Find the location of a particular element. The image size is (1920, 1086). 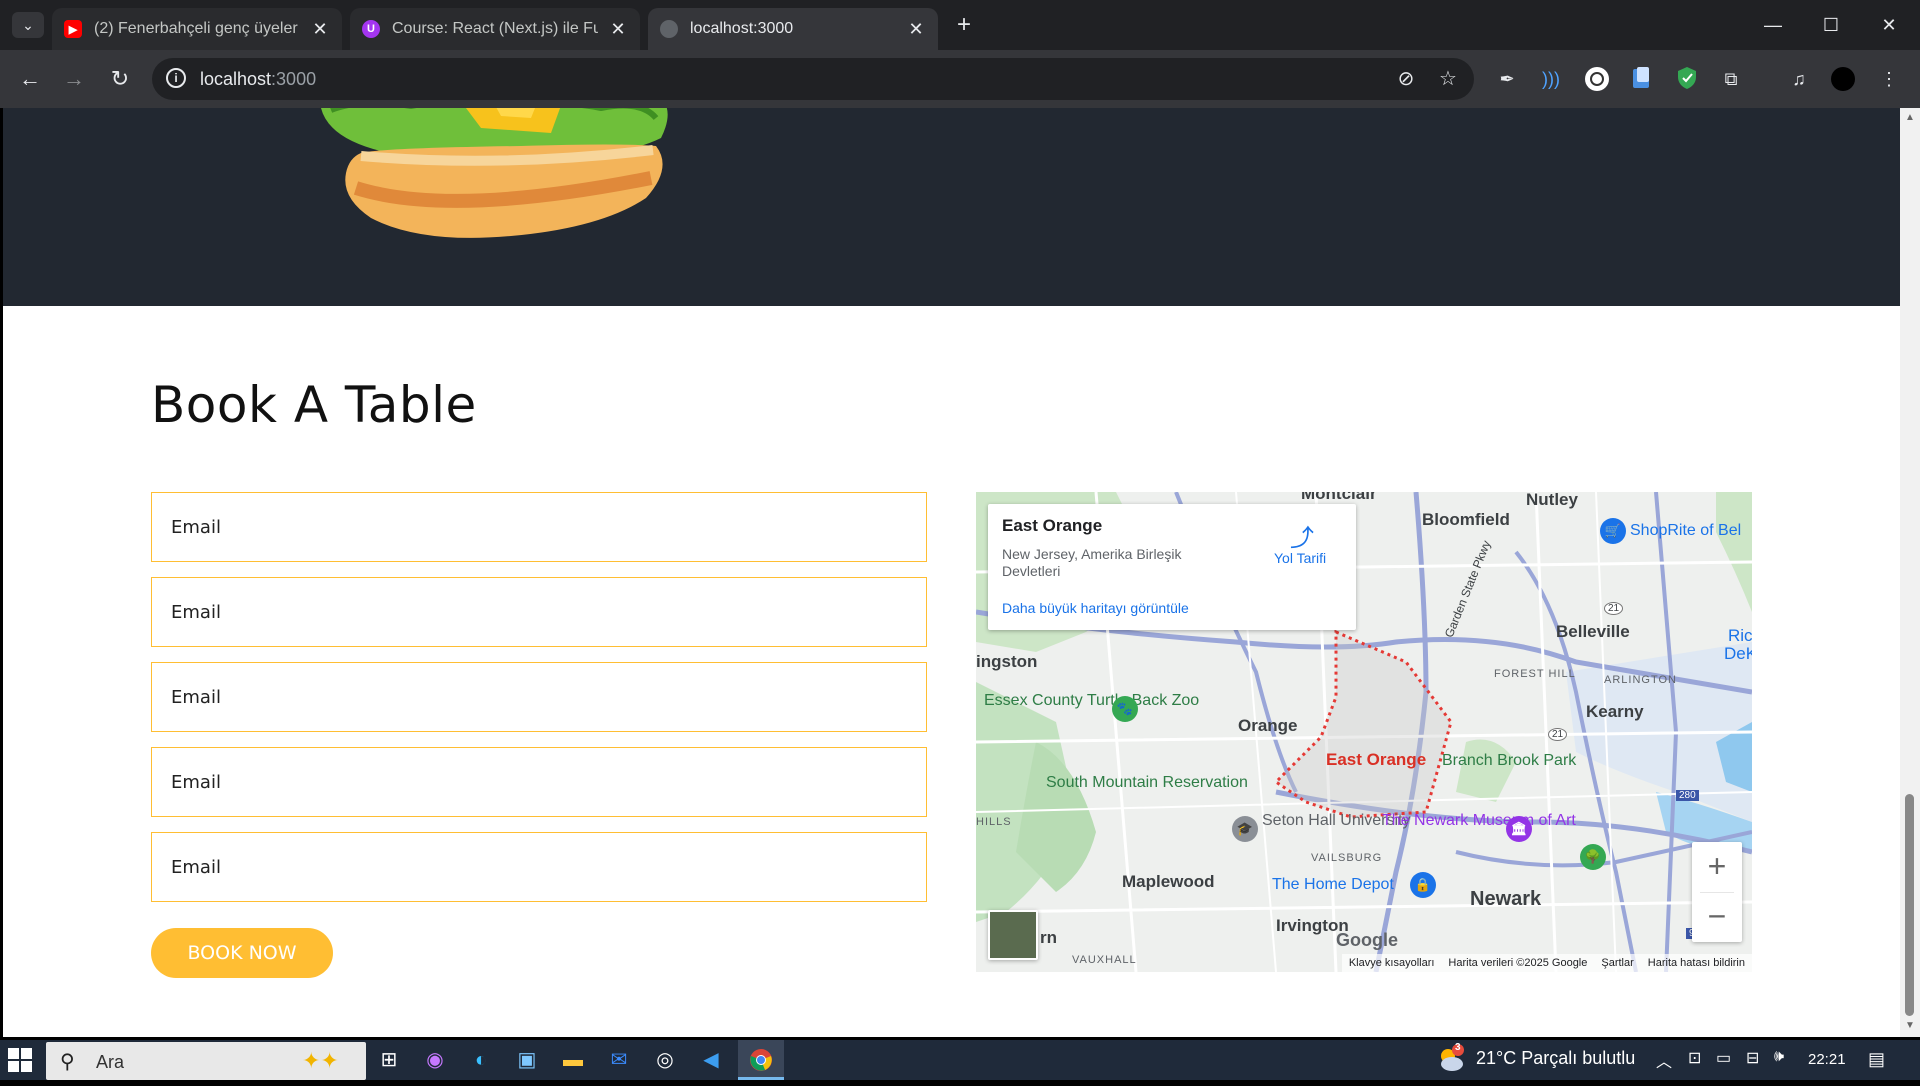

store-app-icon: ▣ is located at coordinates (527, 1060).